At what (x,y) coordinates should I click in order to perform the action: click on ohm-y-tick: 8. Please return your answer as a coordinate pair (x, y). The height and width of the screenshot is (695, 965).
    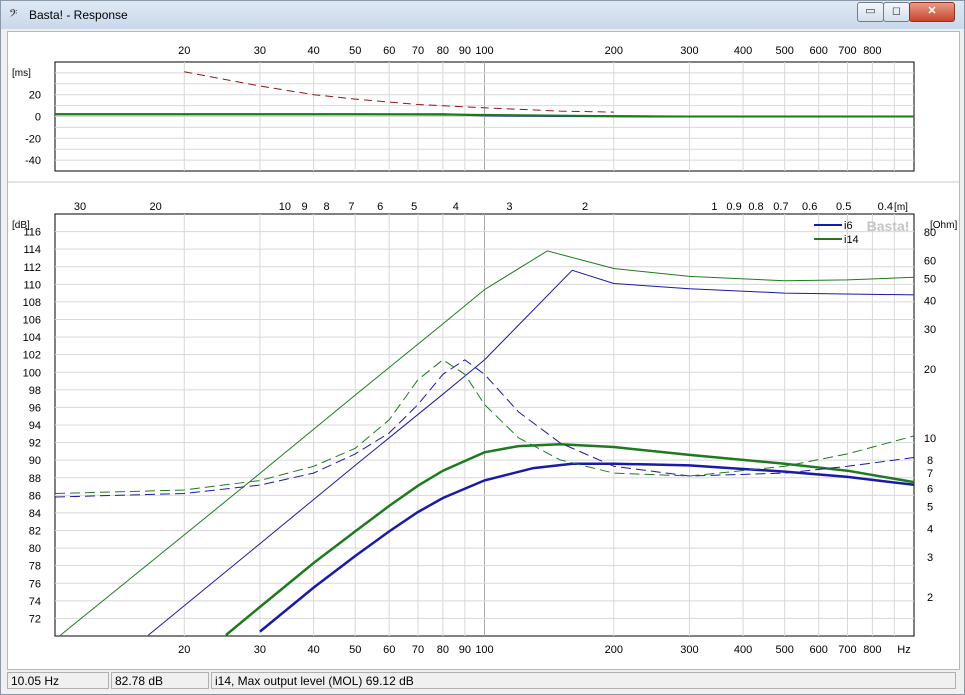
    Looking at the image, I should click on (930, 461).